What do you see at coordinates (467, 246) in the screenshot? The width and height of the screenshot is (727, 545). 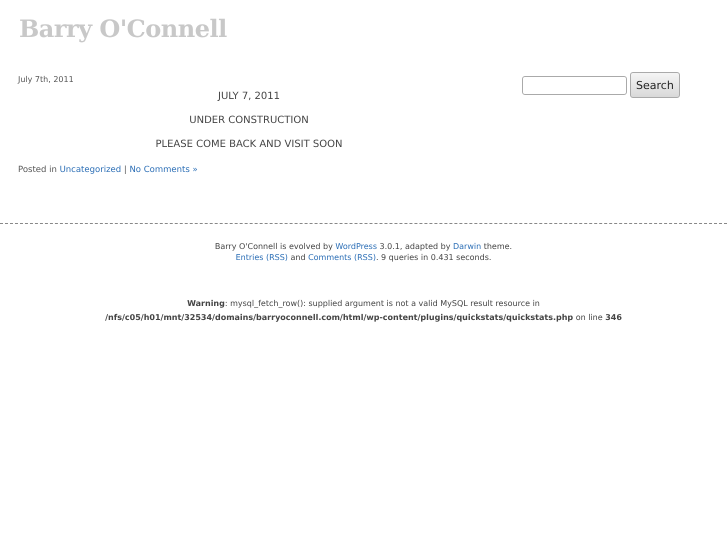 I see `footer-link: Darwin` at bounding box center [467, 246].